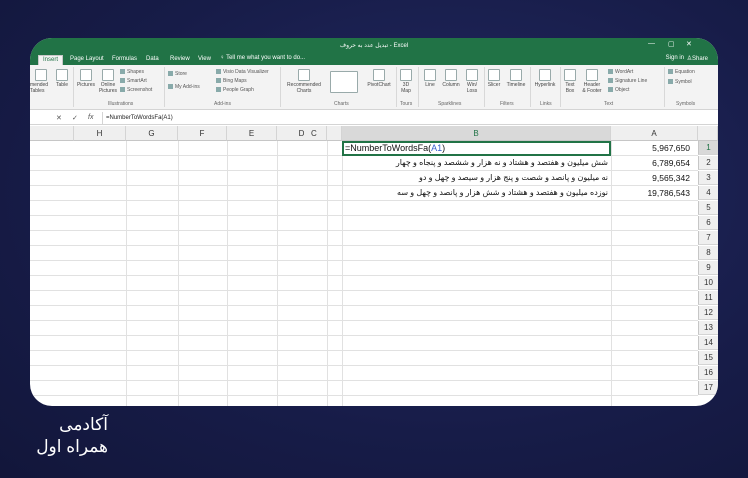  What do you see at coordinates (708, 193) in the screenshot?
I see `row-header-4: 4` at bounding box center [708, 193].